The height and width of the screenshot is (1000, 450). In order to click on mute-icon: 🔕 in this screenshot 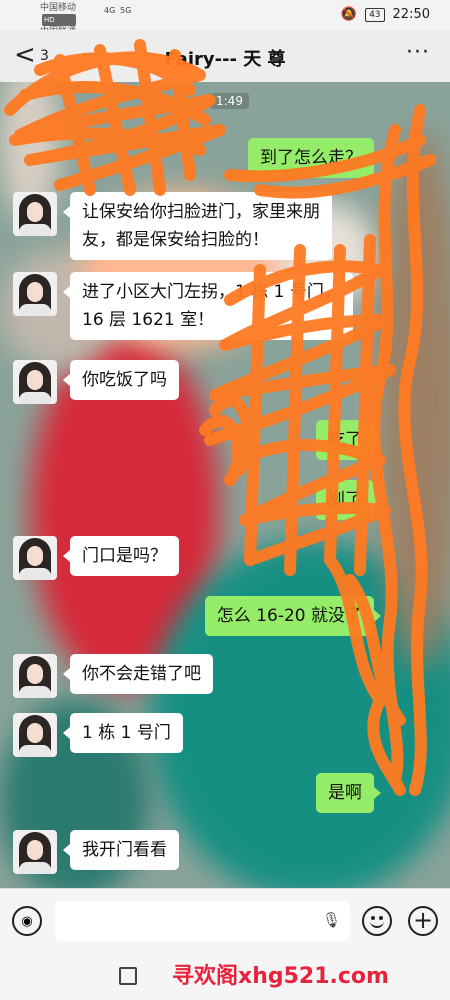, I will do `click(349, 14)`.